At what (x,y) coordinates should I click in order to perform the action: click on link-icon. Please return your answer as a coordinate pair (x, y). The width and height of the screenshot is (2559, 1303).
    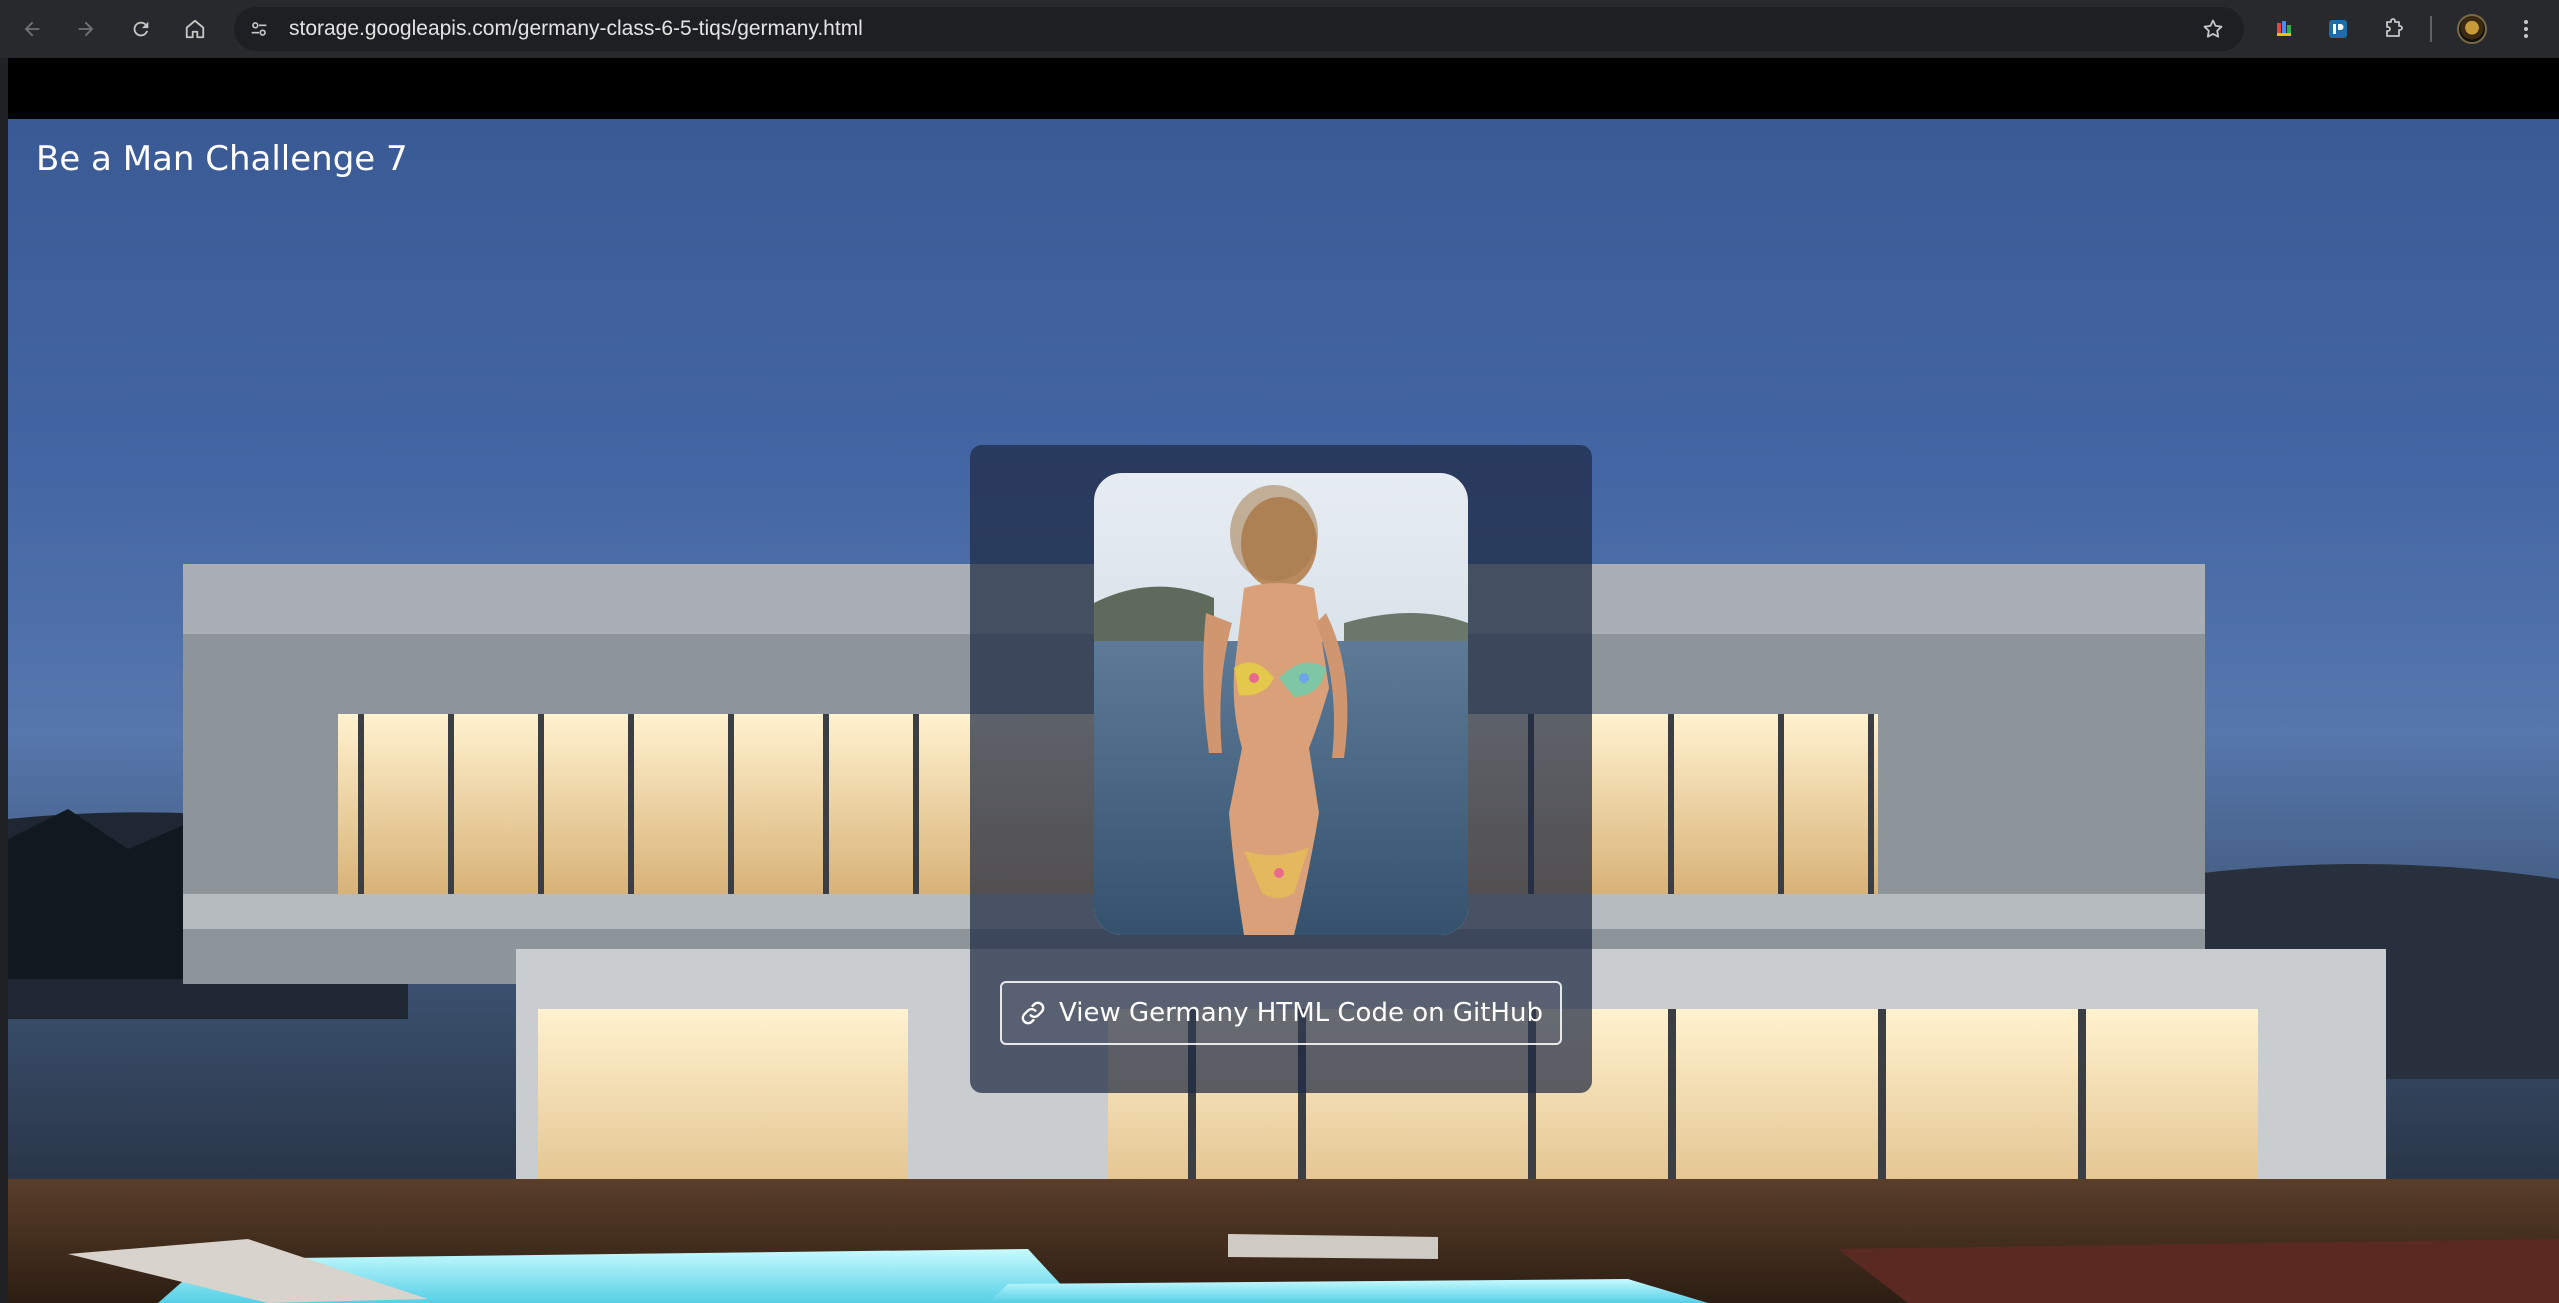
    Looking at the image, I should click on (1033, 1013).